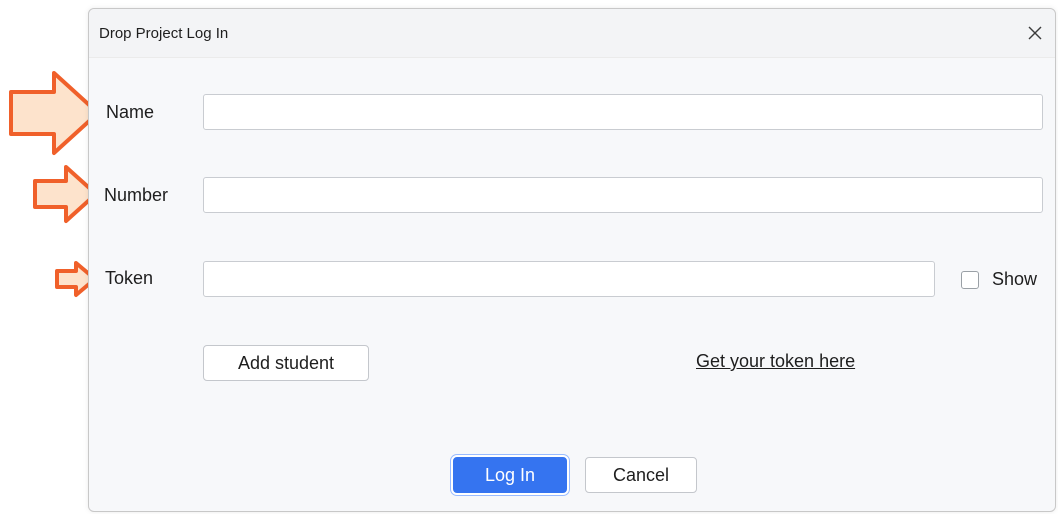 This screenshot has height=514, width=1058. Describe the element at coordinates (129, 278) in the screenshot. I see `token-label: Token` at that location.